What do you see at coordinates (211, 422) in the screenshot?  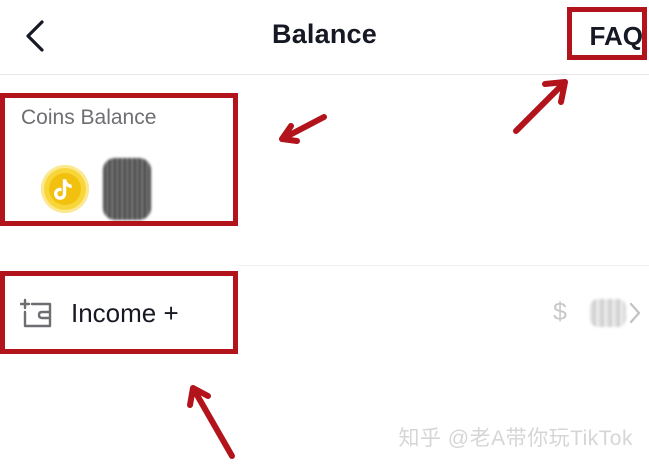 I see `arrow-to-income` at bounding box center [211, 422].